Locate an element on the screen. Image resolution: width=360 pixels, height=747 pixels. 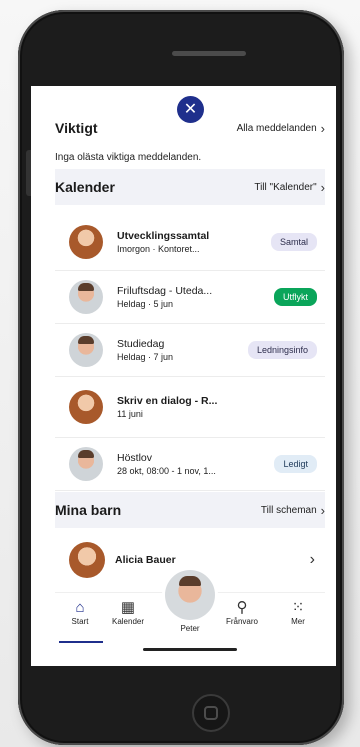
tab-label: Start is located at coordinates (80, 621).